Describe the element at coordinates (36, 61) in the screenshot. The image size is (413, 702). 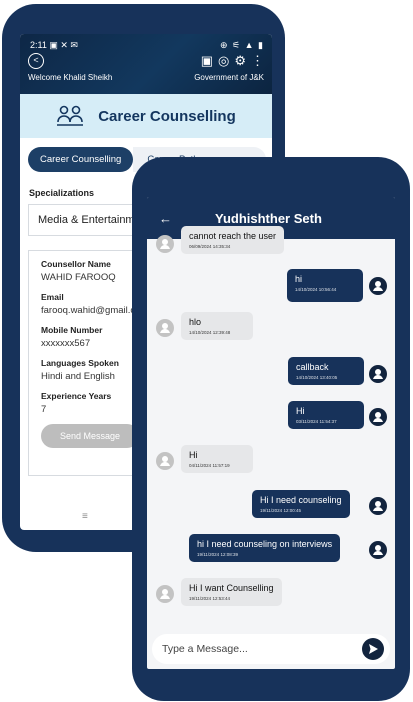
I see `back-circle-icon: <` at that location.